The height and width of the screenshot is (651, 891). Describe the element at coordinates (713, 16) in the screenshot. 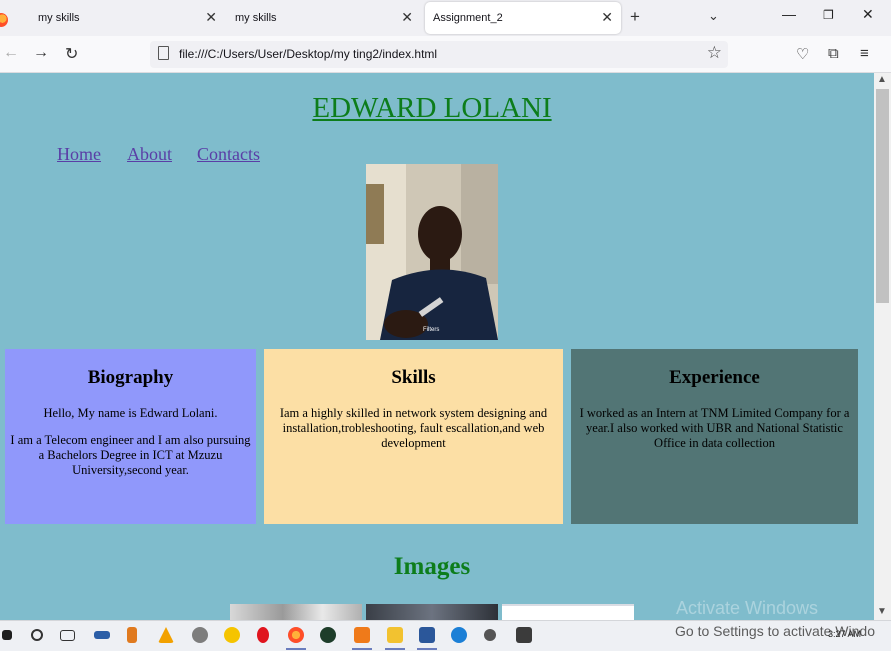

I see `list-all-tabs-icon: ⌄` at that location.